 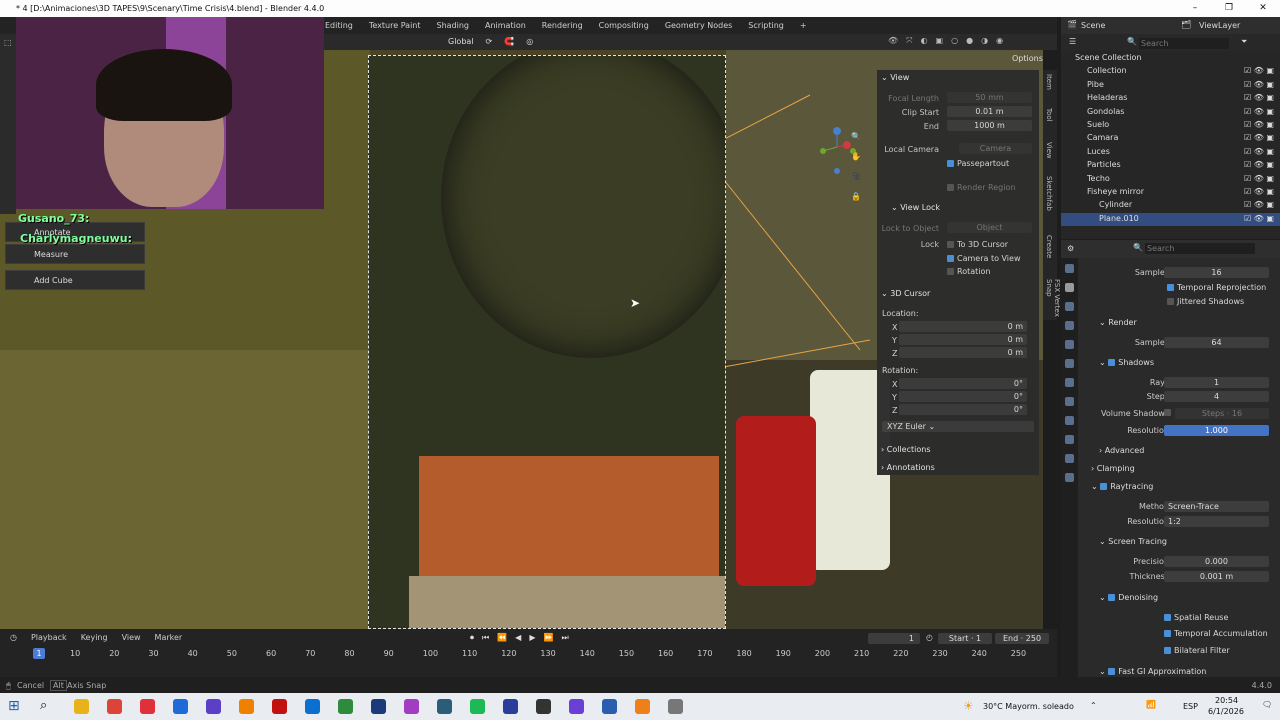 I want to click on view-lock-header: ⌄ View Lock, so click(x=915, y=207).